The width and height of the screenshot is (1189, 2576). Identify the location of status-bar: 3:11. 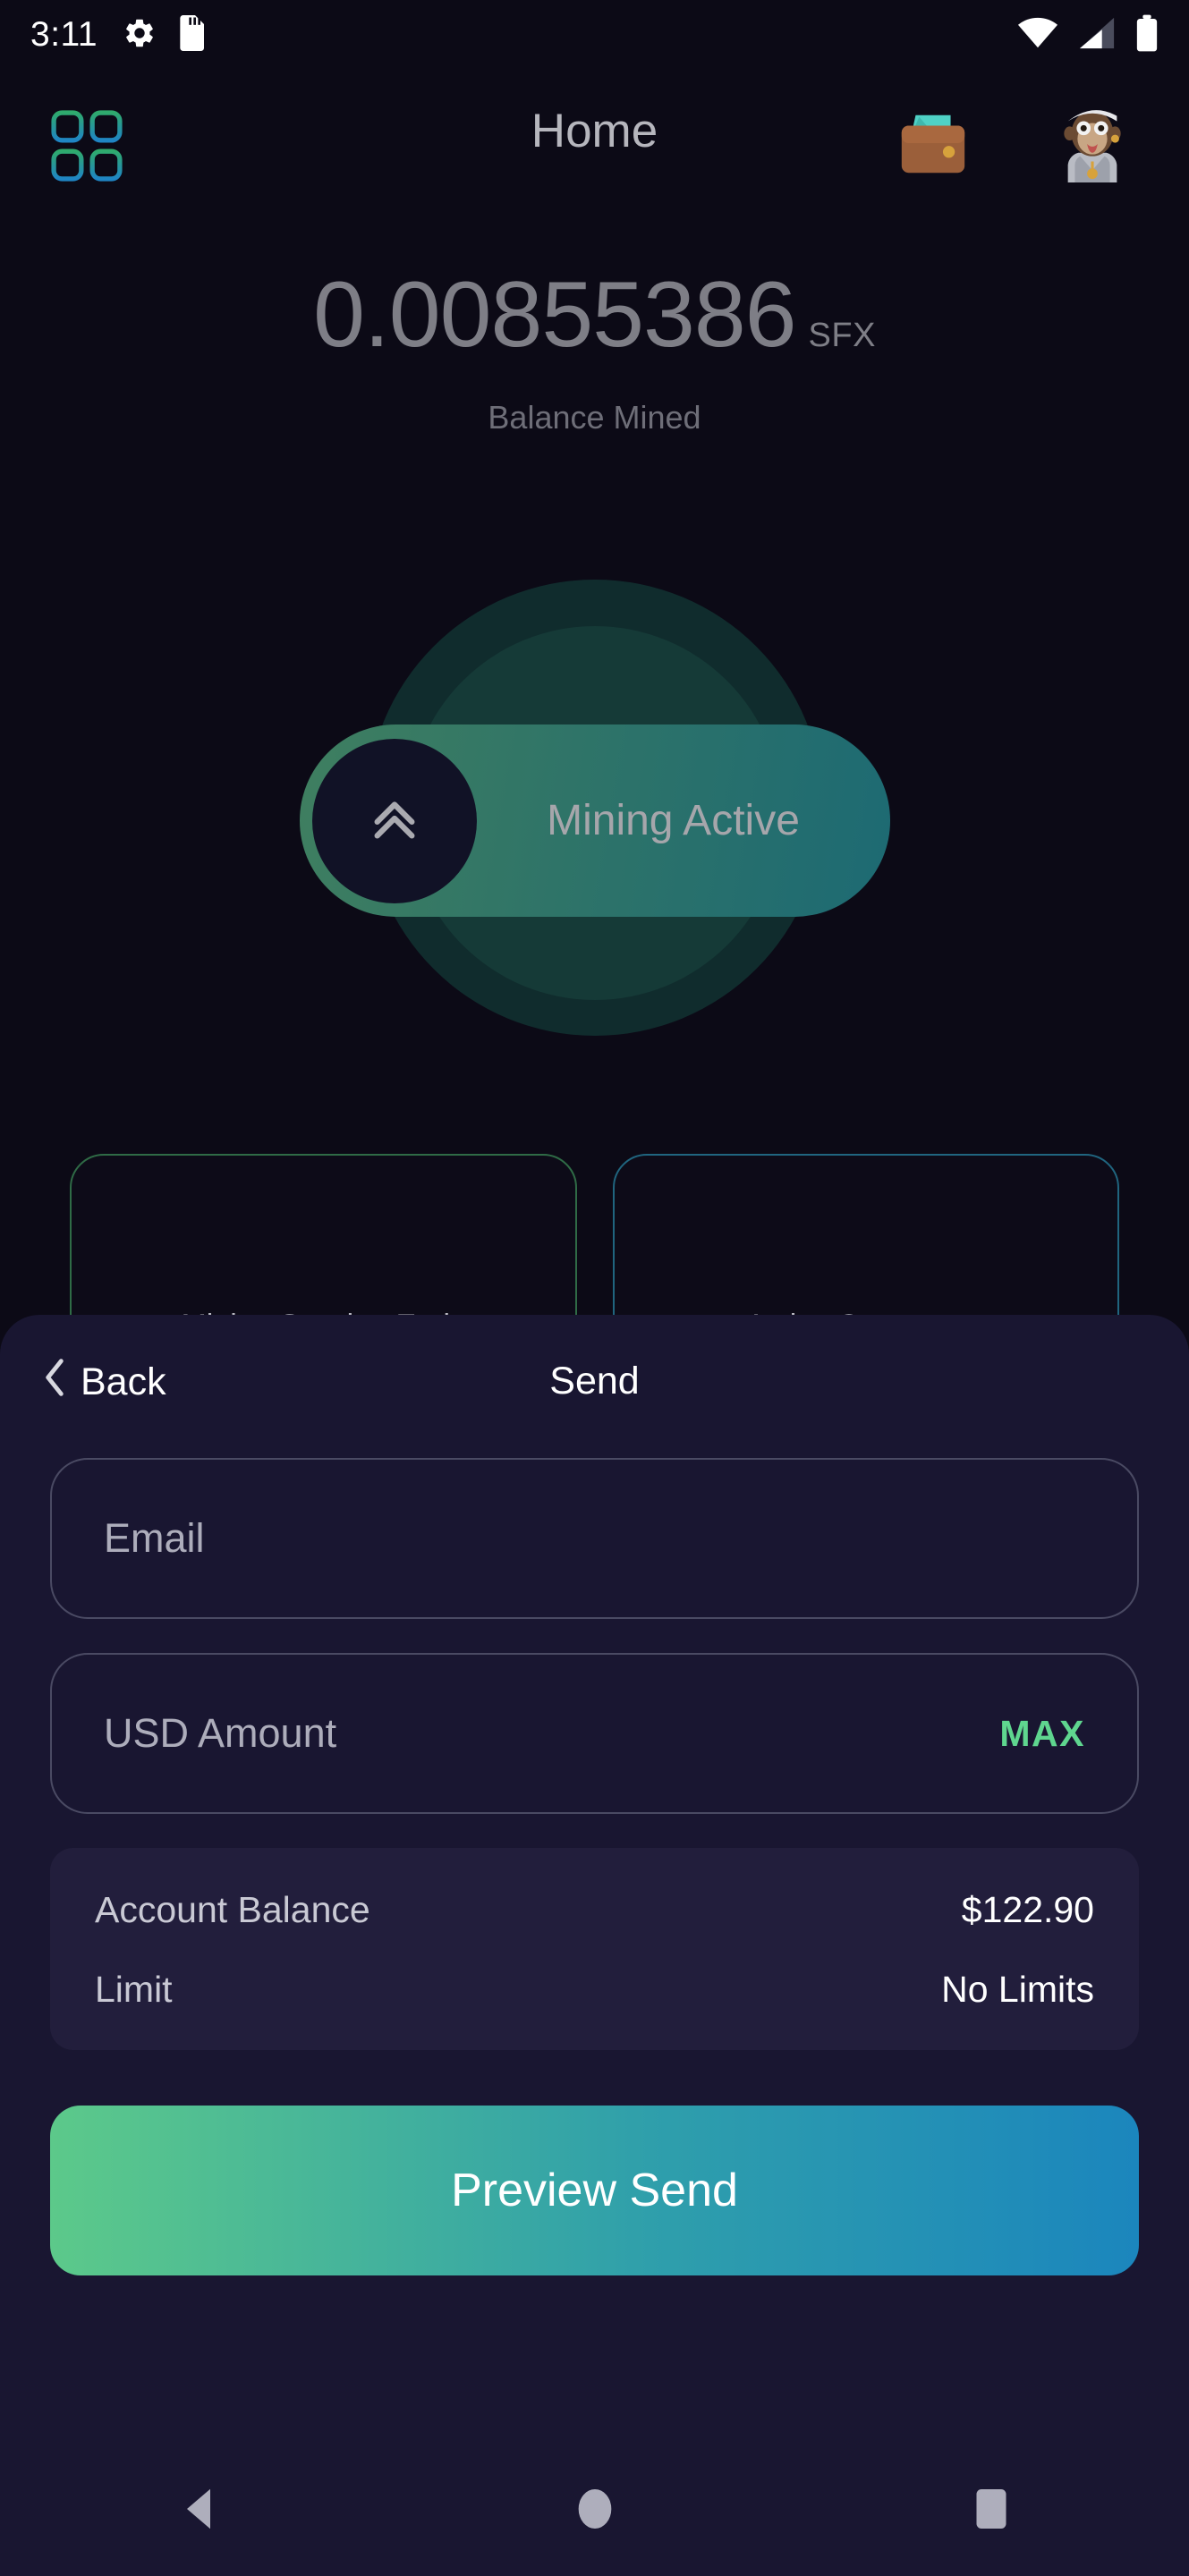
(594, 35).